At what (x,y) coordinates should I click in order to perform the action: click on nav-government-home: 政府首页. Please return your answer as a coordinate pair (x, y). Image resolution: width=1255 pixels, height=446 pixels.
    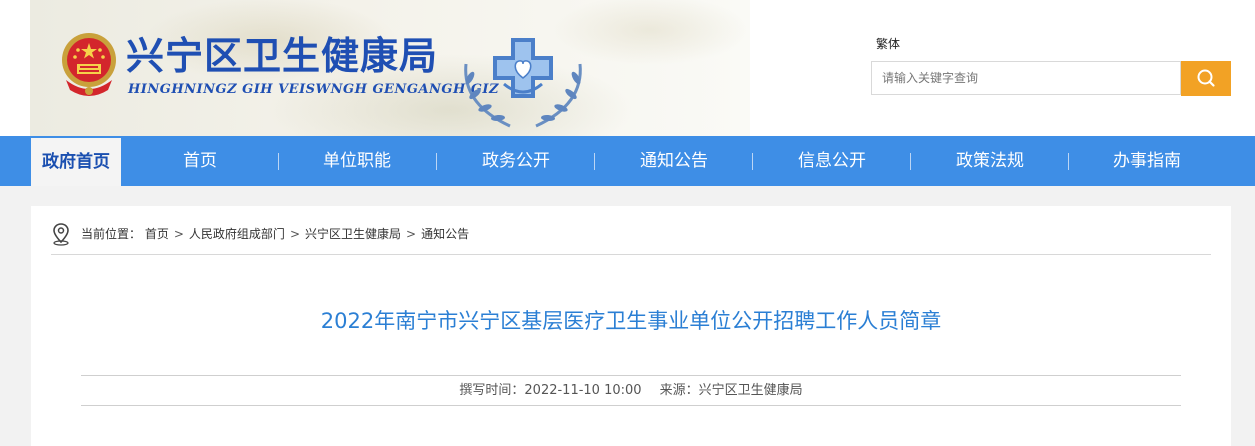
    Looking at the image, I should click on (76, 162).